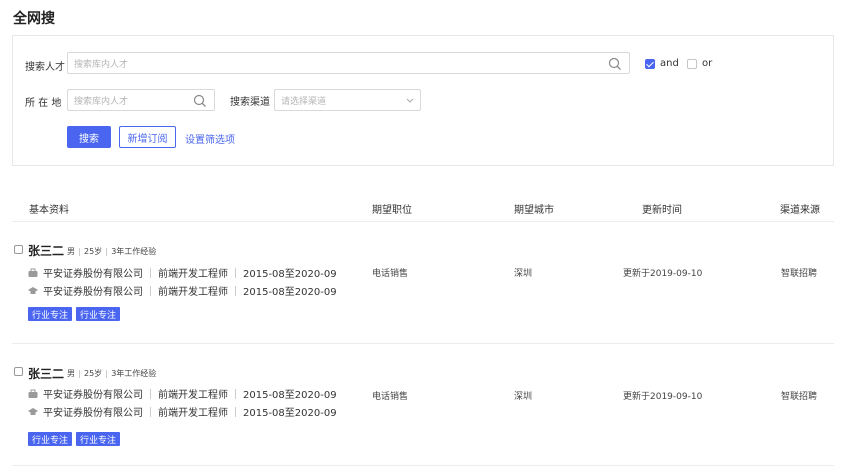 The height and width of the screenshot is (474, 847). Describe the element at coordinates (43, 103) in the screenshot. I see `location-label: 所 在 地` at that location.